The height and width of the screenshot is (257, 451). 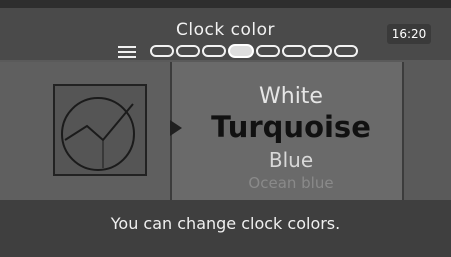 I want to click on page-title: Clock color, so click(x=225, y=30).